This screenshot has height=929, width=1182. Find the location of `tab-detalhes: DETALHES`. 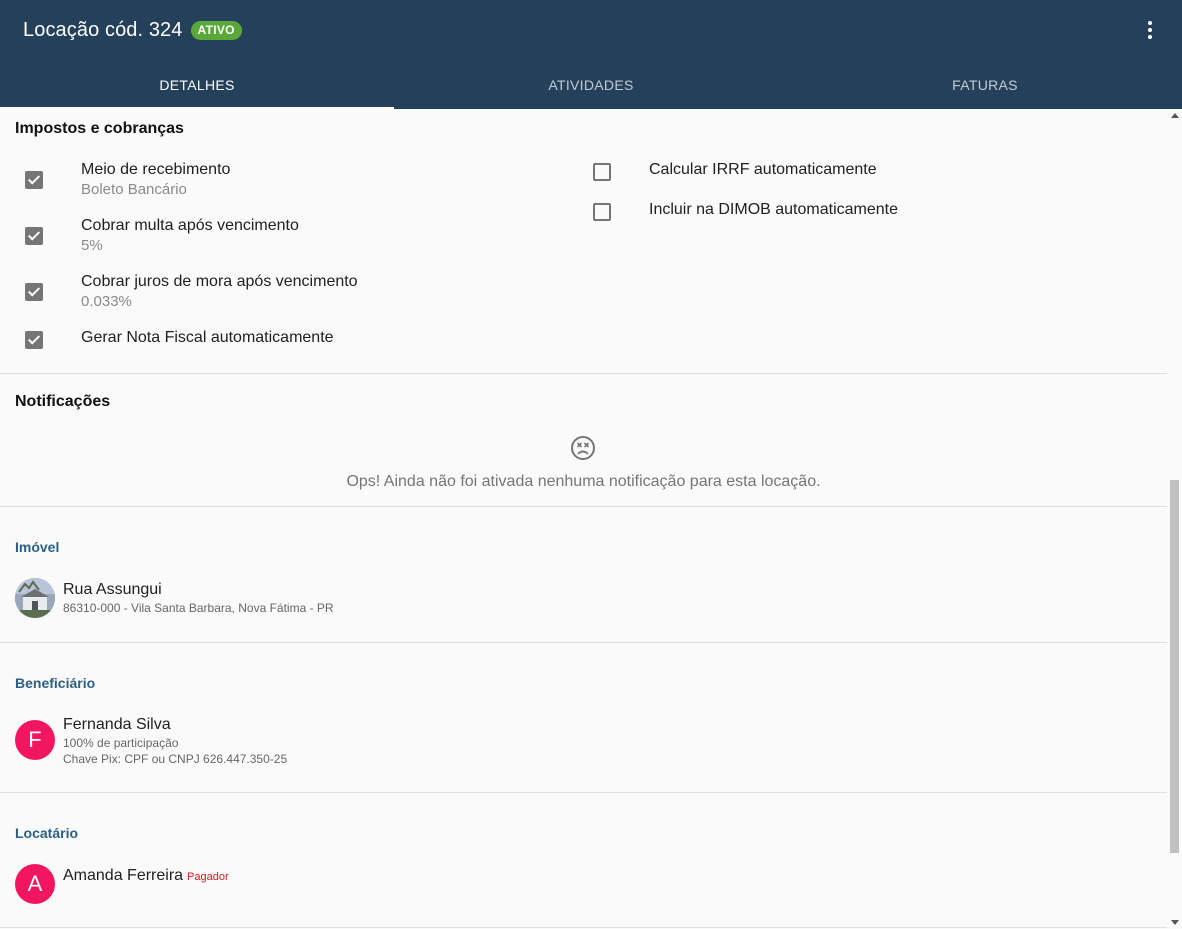

tab-detalhes: DETALHES is located at coordinates (197, 84).